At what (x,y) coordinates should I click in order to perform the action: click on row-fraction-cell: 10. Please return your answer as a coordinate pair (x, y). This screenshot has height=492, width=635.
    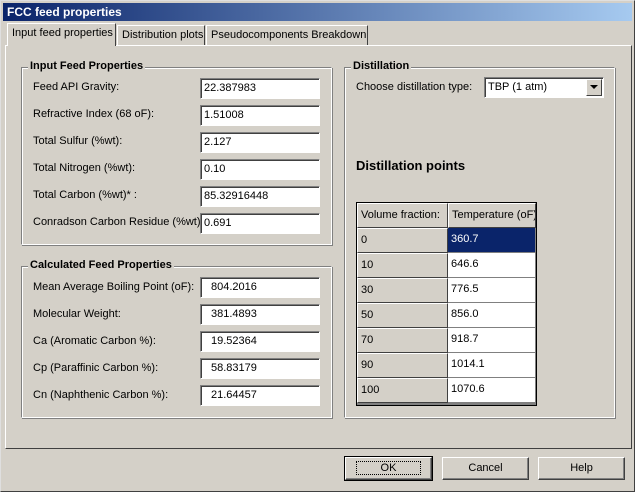
    Looking at the image, I should click on (402, 265).